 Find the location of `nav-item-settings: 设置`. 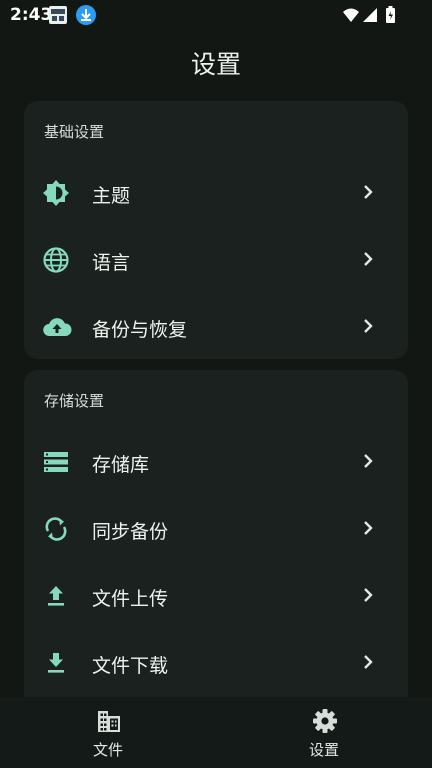

nav-item-settings: 设置 is located at coordinates (324, 732).